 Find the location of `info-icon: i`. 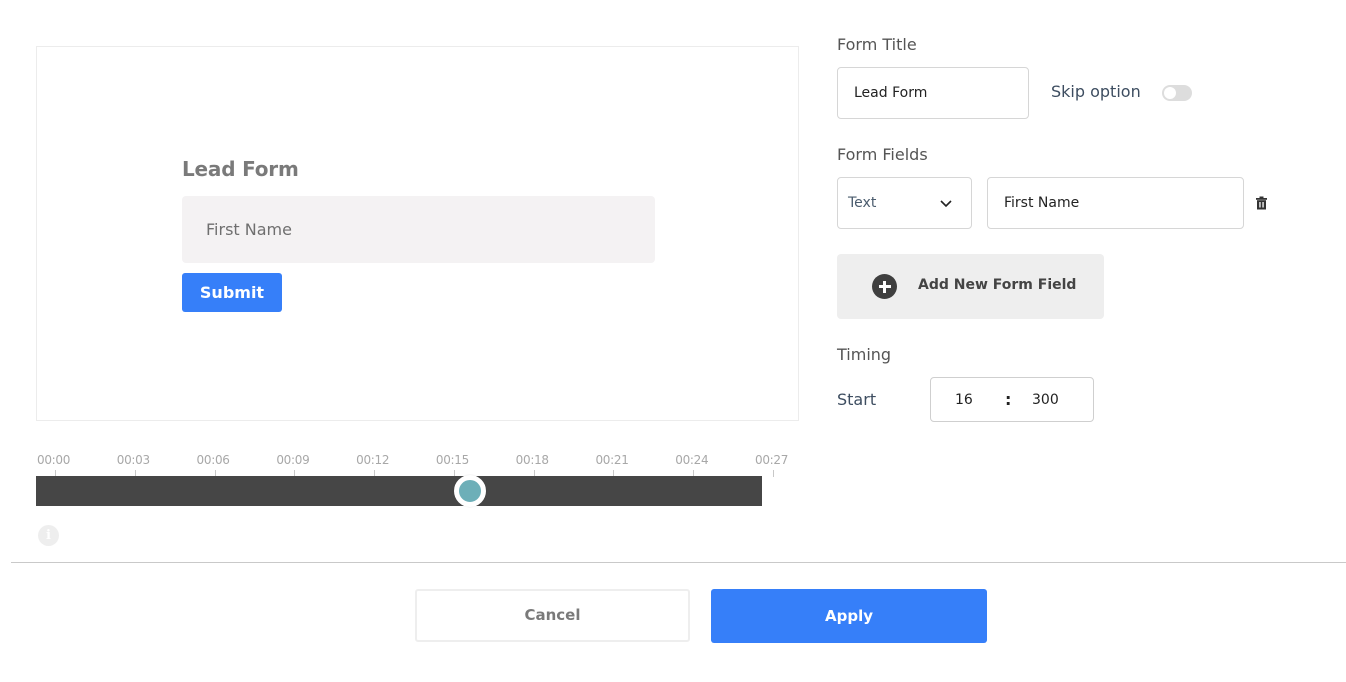

info-icon: i is located at coordinates (48, 535).